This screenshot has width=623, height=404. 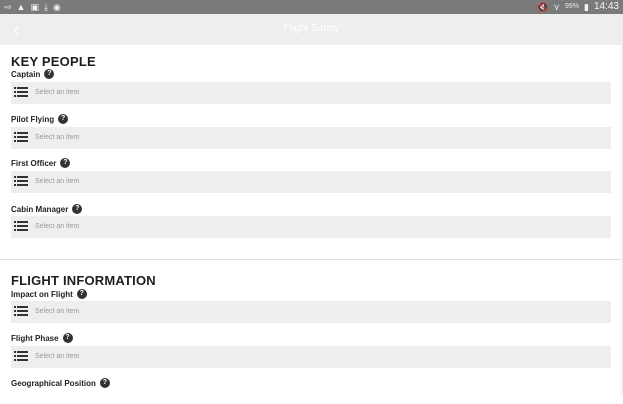 I want to click on app-bar: ‹ Flight Safety, so click(x=311, y=29).